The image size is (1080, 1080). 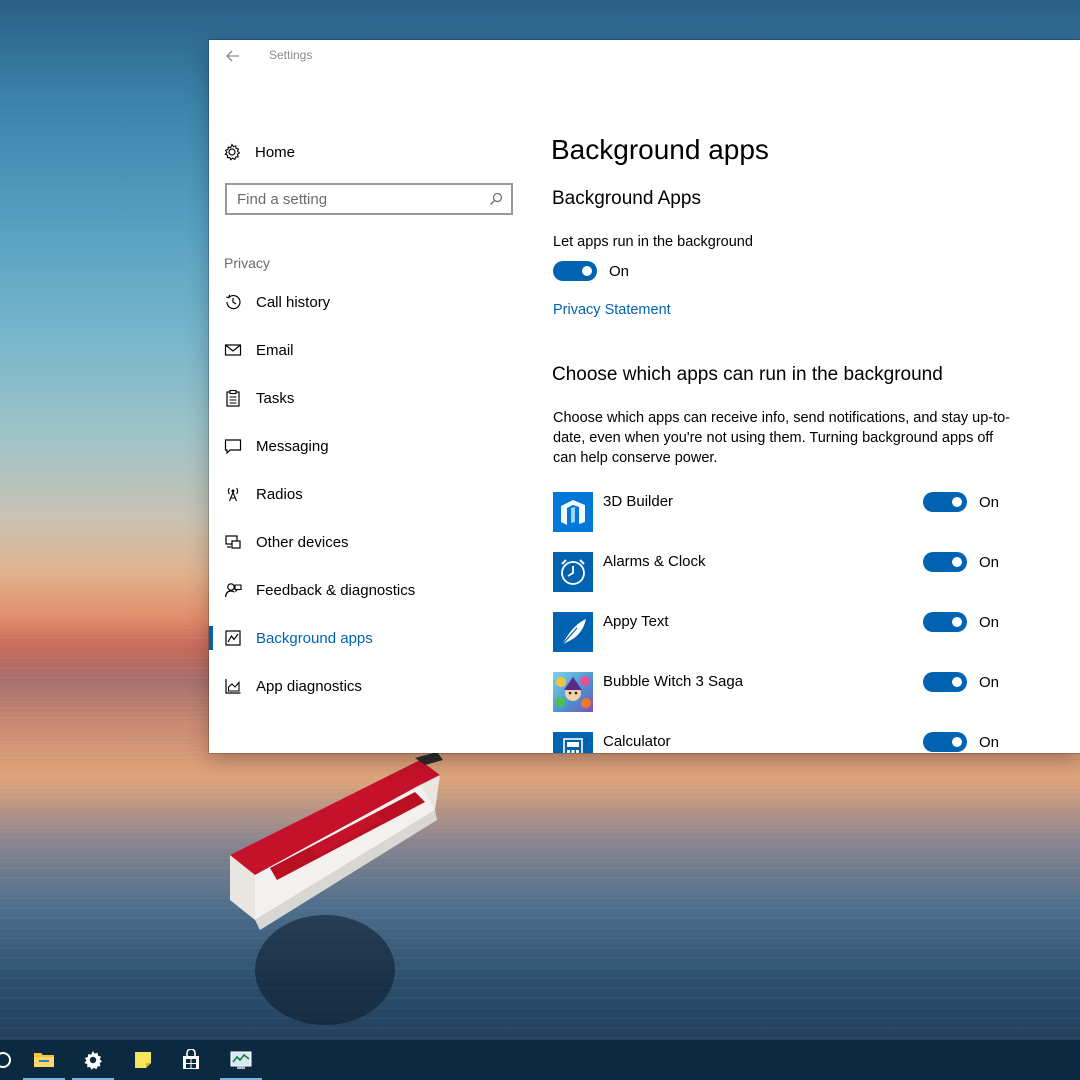 I want to click on nav-item-label: Tasks, so click(x=275, y=398).